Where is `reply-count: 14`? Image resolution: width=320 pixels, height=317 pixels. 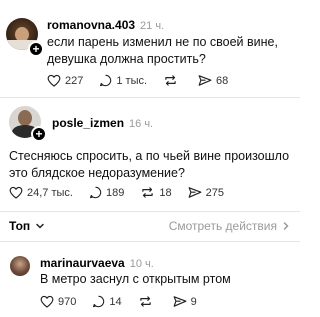 reply-count: 14 is located at coordinates (115, 301).